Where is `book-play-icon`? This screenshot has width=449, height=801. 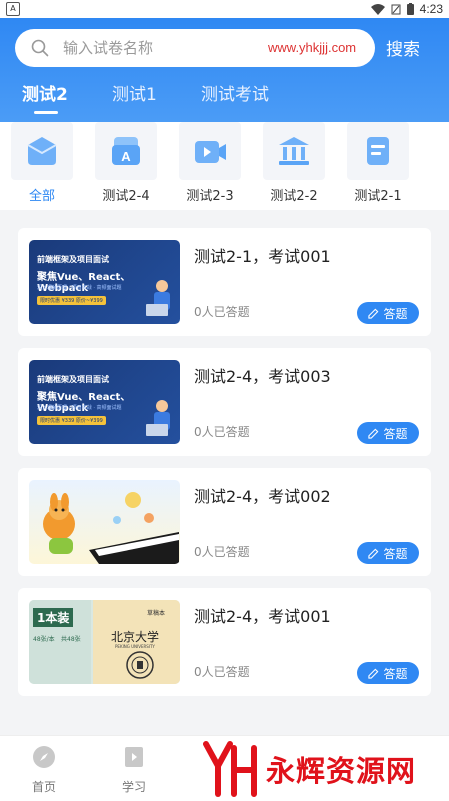
book-play-icon is located at coordinates (134, 757).